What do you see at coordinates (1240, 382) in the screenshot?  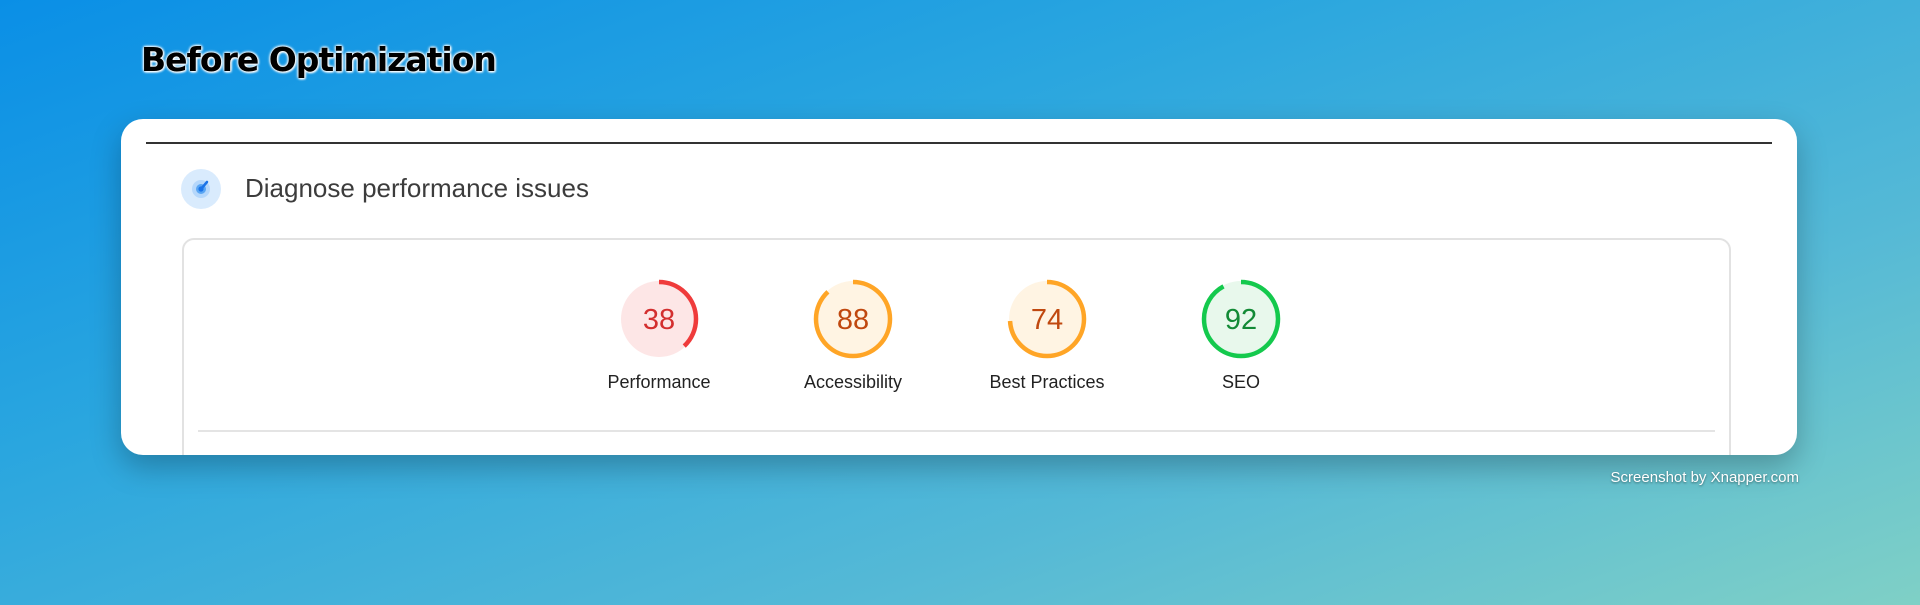 I see `gauge-label: SEO` at bounding box center [1240, 382].